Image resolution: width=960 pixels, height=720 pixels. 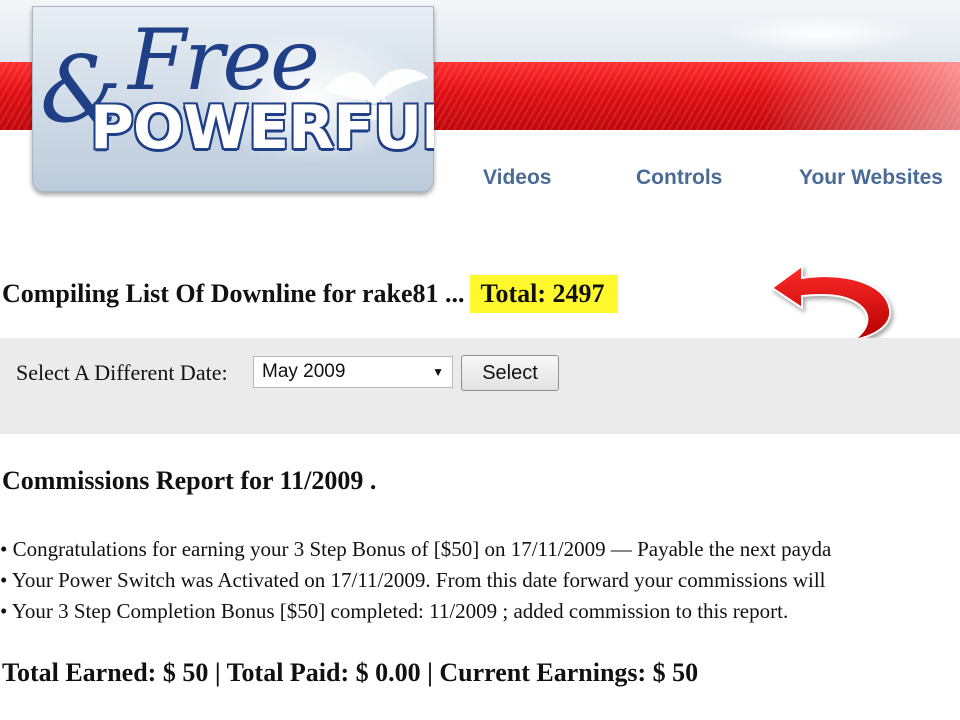 I want to click on logo-powerful-text: POWERFUL, so click(x=262, y=128).